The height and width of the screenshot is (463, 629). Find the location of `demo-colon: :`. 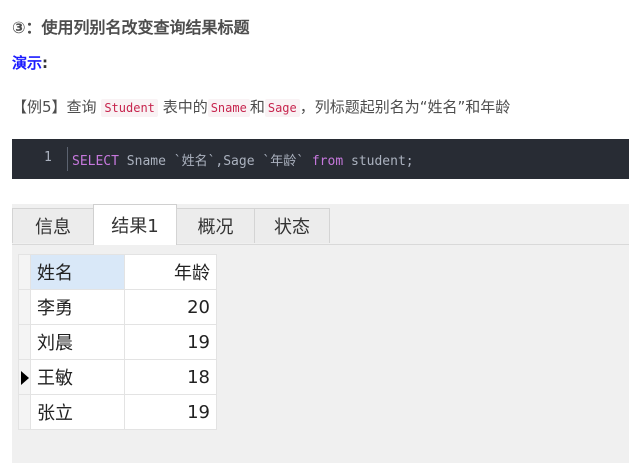

demo-colon: : is located at coordinates (45, 63).